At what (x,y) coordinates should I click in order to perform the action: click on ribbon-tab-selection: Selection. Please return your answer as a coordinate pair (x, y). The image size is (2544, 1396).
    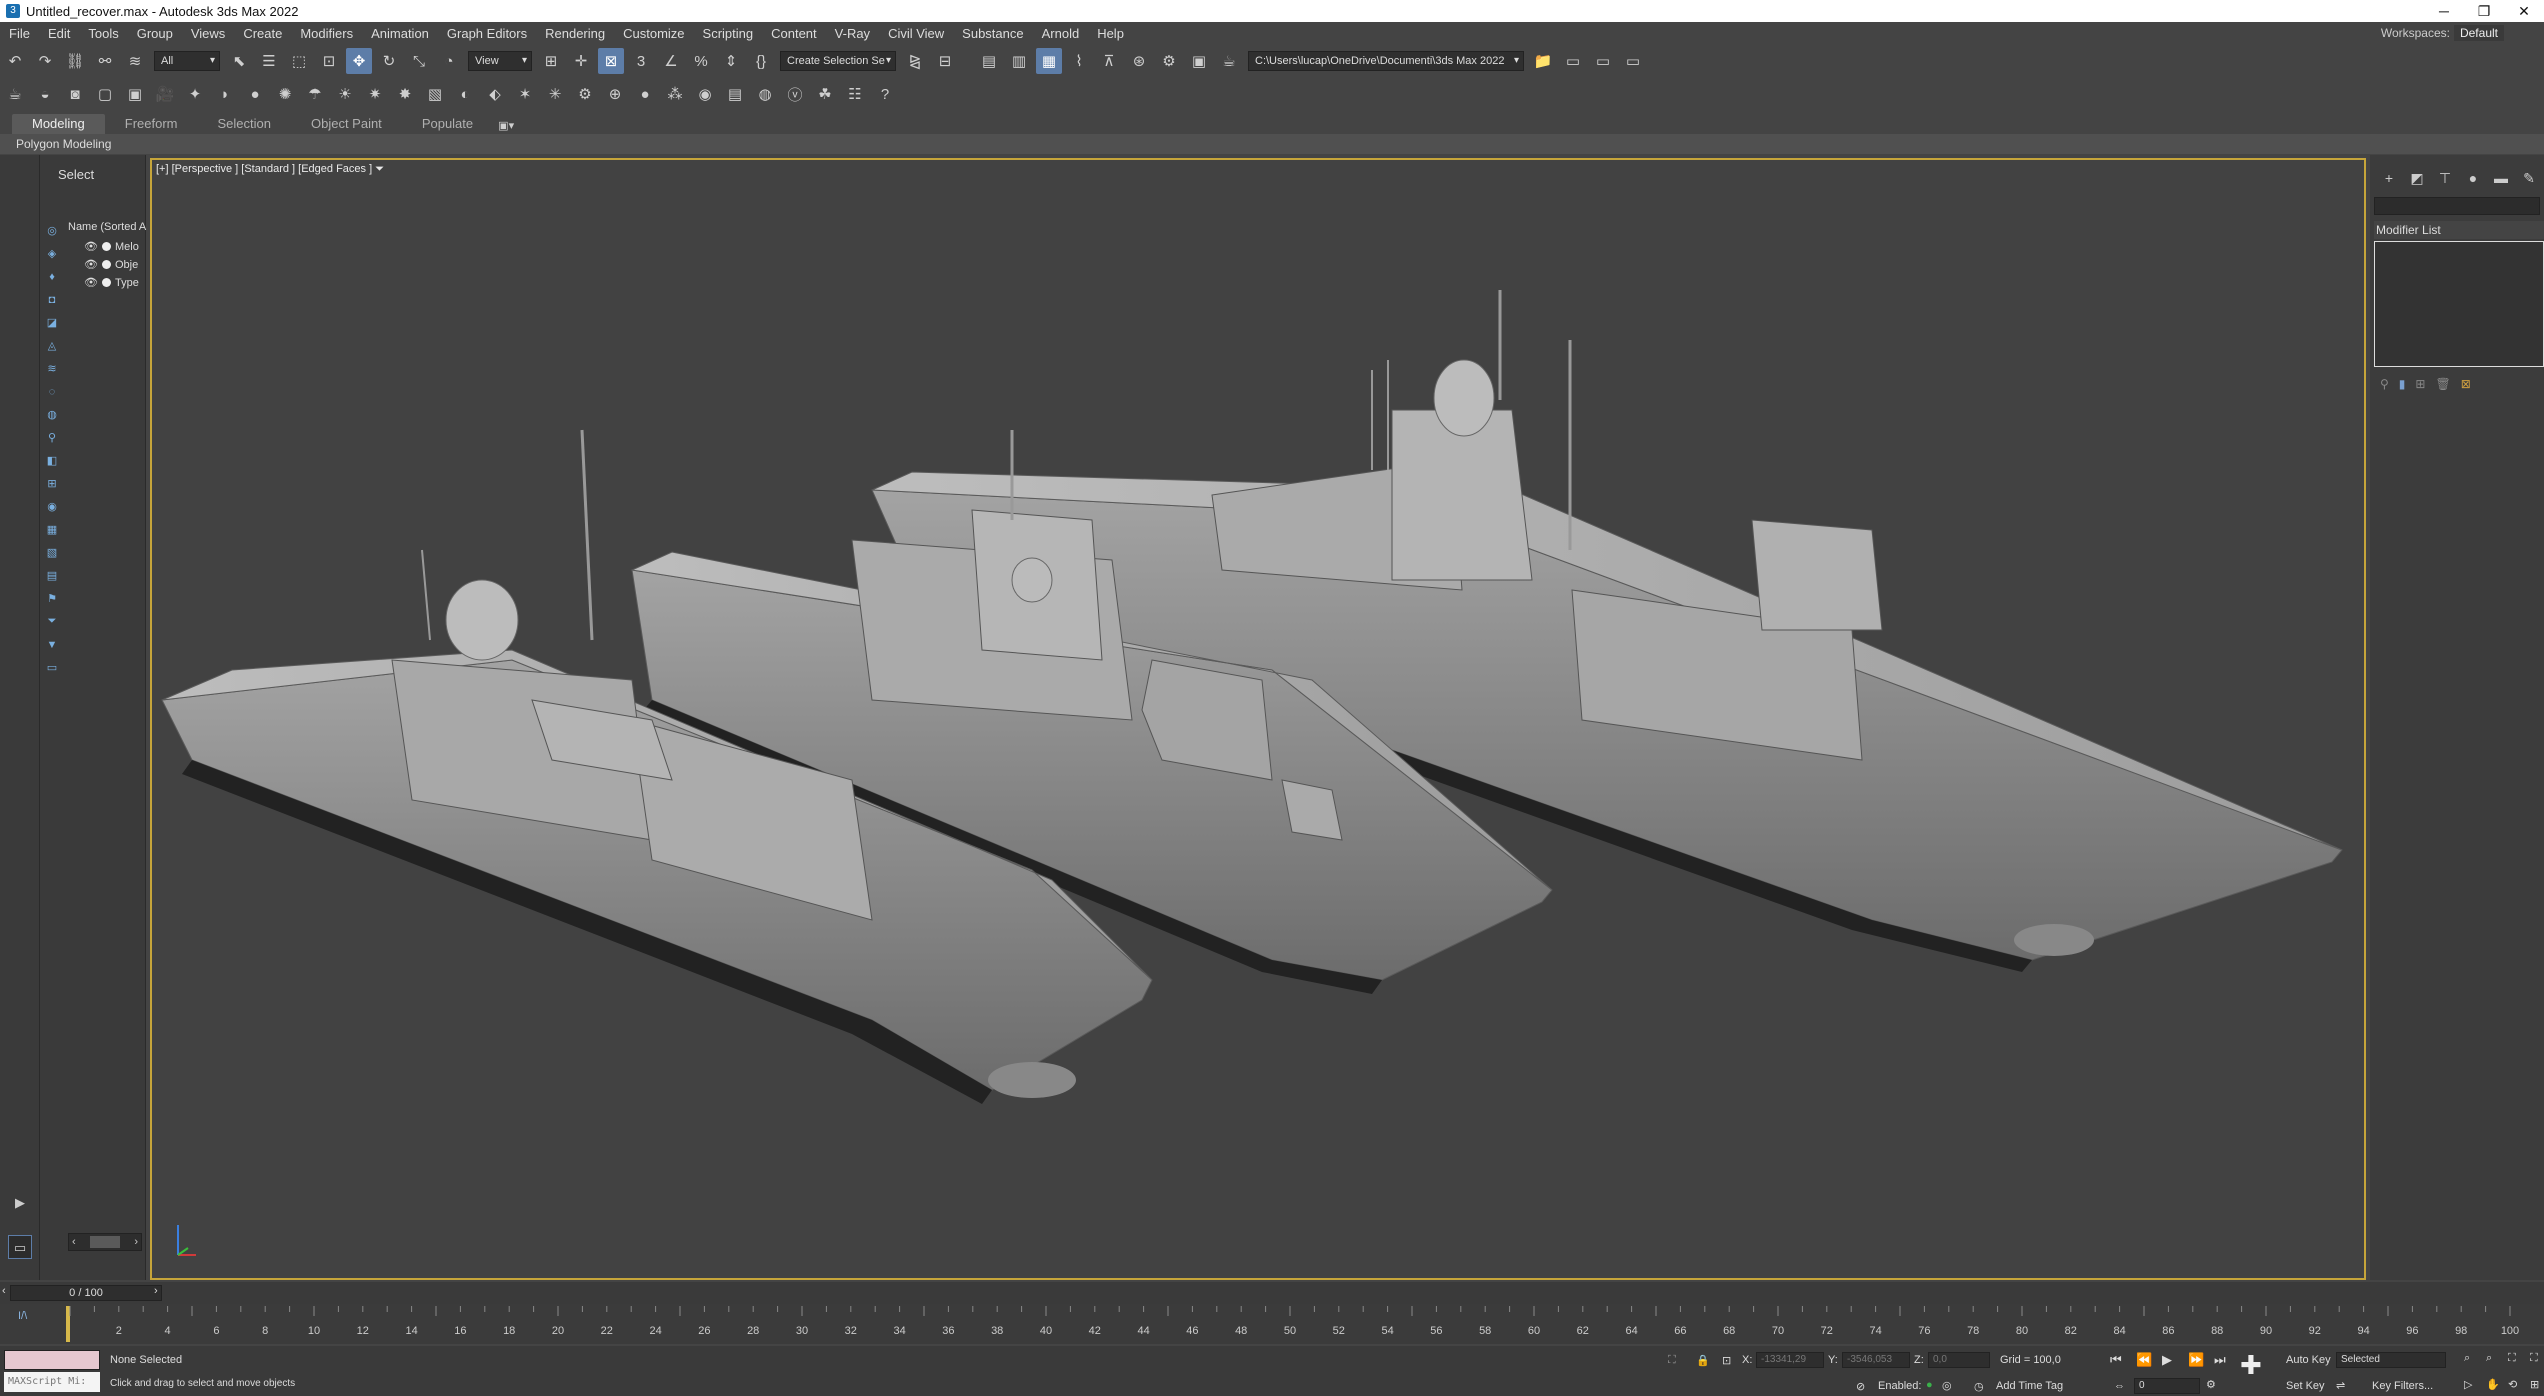
    Looking at the image, I should click on (244, 124).